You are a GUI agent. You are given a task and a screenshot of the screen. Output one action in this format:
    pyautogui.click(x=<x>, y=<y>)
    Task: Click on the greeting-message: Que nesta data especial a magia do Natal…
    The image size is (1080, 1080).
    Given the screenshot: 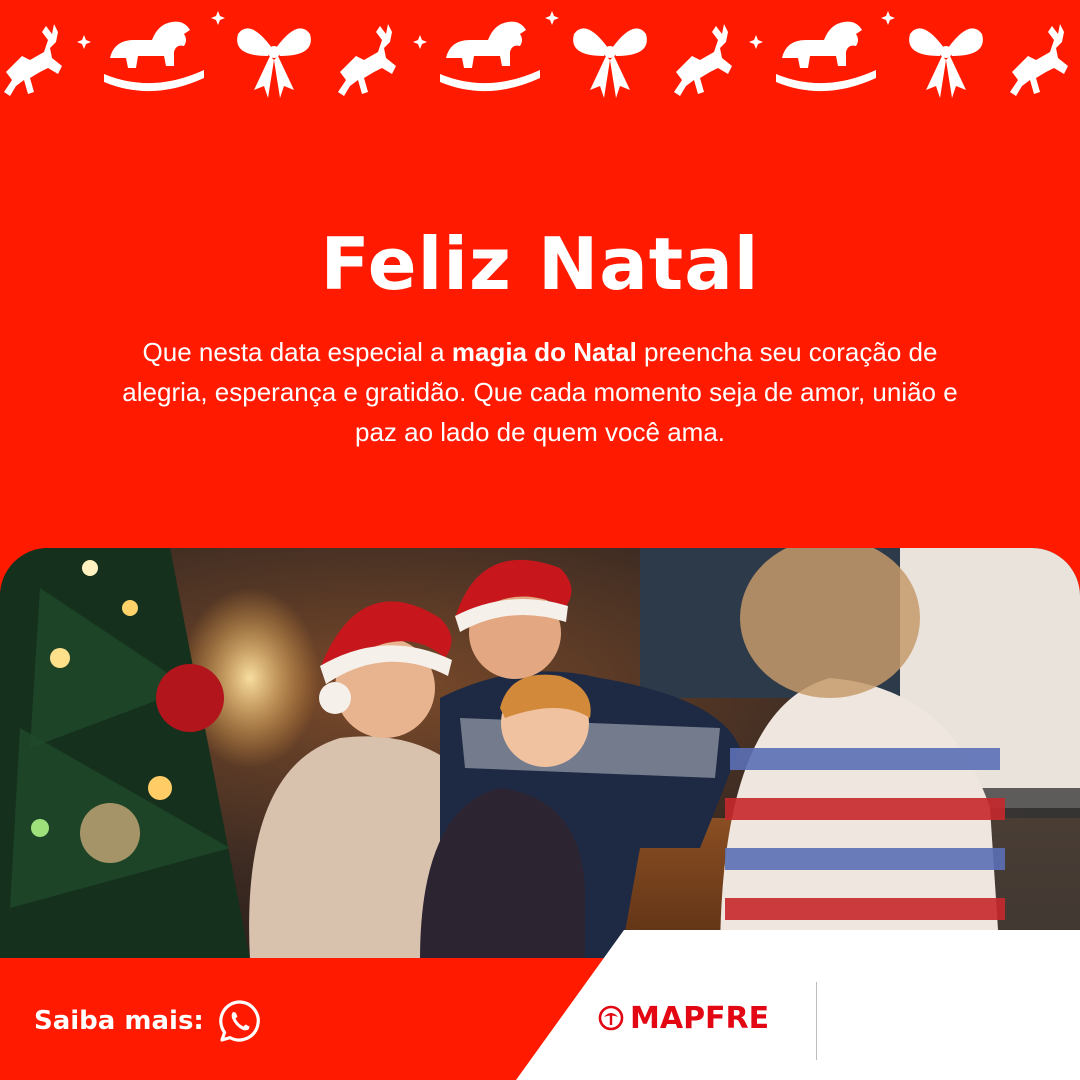 What is the action you would take?
    pyautogui.click(x=540, y=392)
    